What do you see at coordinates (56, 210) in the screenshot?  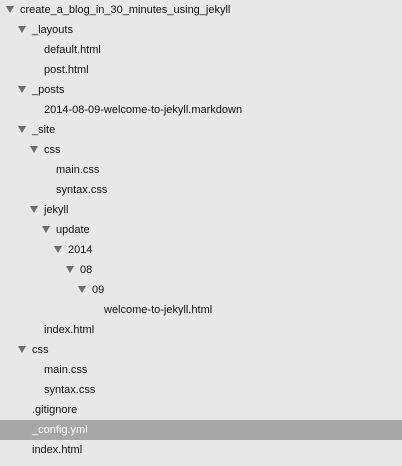 I see `folder-label: jekyll` at bounding box center [56, 210].